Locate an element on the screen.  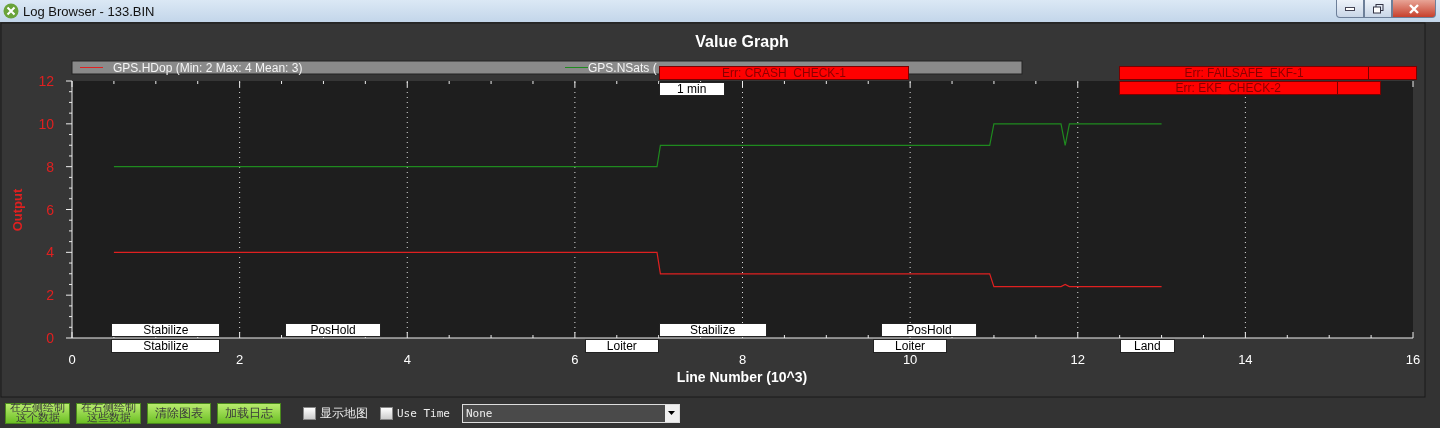
y-tick-label: 4 is located at coordinates (50, 252).